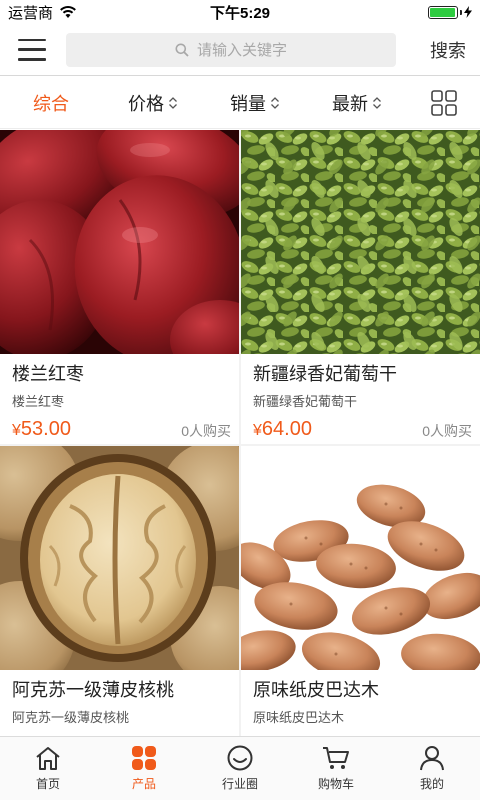  I want to click on tab-mine: 我的, so click(432, 768).